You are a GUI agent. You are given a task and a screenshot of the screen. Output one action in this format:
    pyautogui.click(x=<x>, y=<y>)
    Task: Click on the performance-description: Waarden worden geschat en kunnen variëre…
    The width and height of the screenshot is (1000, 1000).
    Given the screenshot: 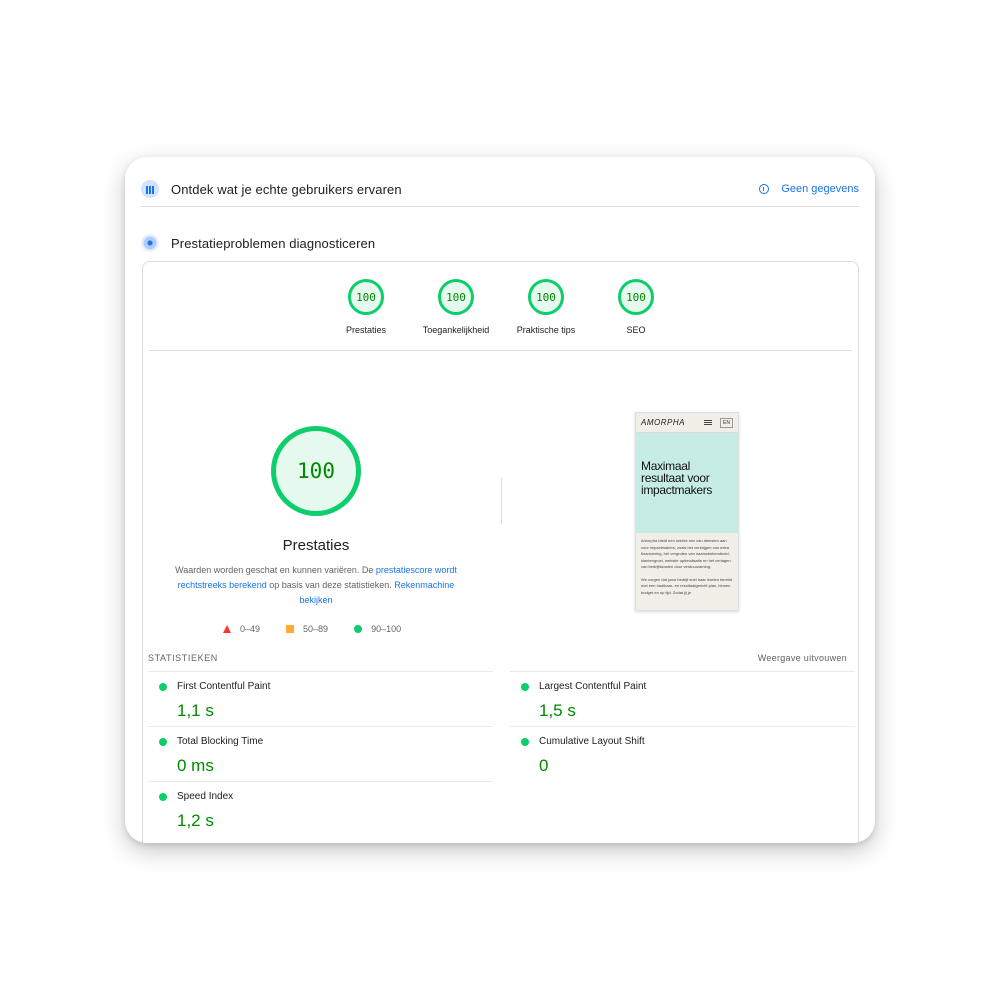 What is the action you would take?
    pyautogui.click(x=316, y=585)
    